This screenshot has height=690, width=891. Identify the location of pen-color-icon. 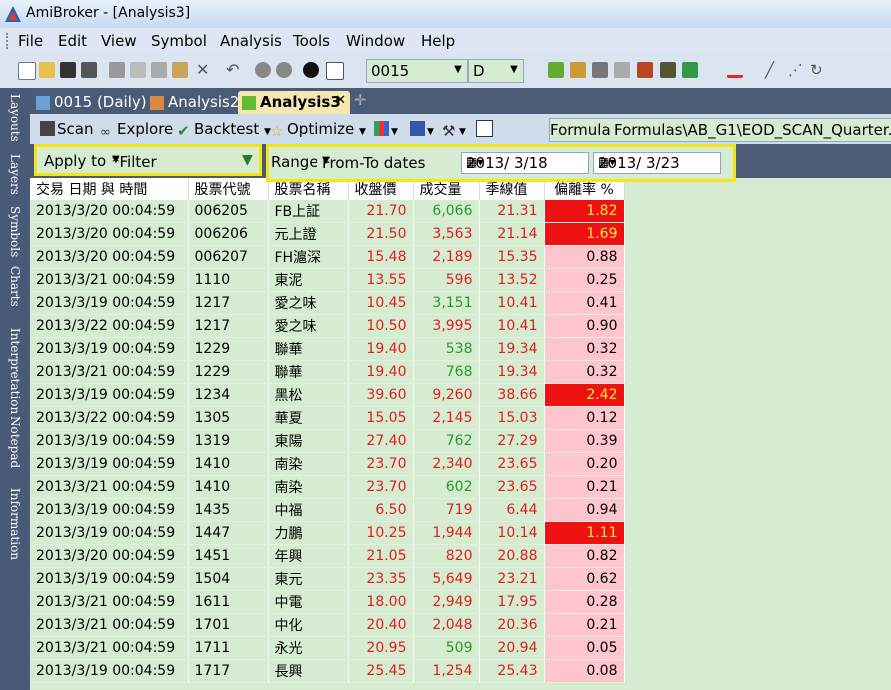
(735, 70).